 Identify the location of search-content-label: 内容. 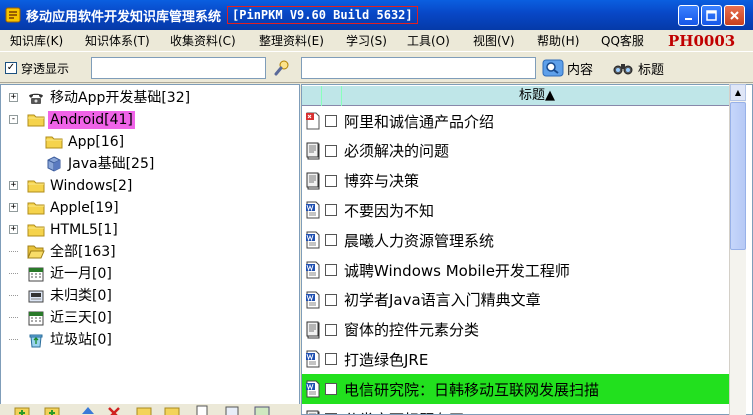
(580, 70).